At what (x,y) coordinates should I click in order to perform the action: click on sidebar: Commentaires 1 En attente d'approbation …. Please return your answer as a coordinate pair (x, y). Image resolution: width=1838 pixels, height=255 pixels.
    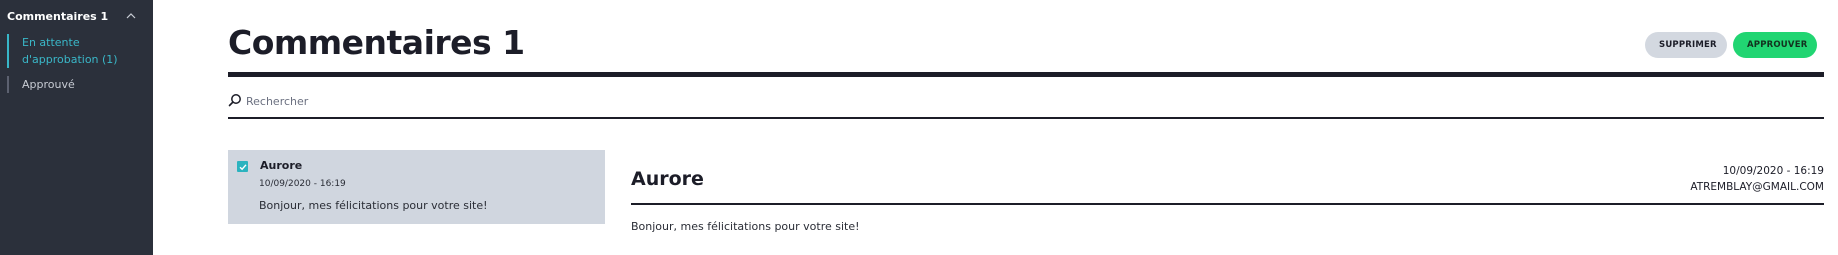
    Looking at the image, I should click on (76, 127).